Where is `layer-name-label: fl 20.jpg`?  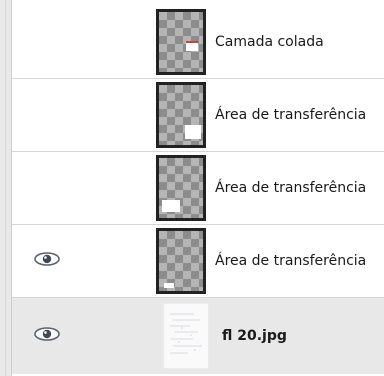
layer-name-label: fl 20.jpg is located at coordinates (254, 336).